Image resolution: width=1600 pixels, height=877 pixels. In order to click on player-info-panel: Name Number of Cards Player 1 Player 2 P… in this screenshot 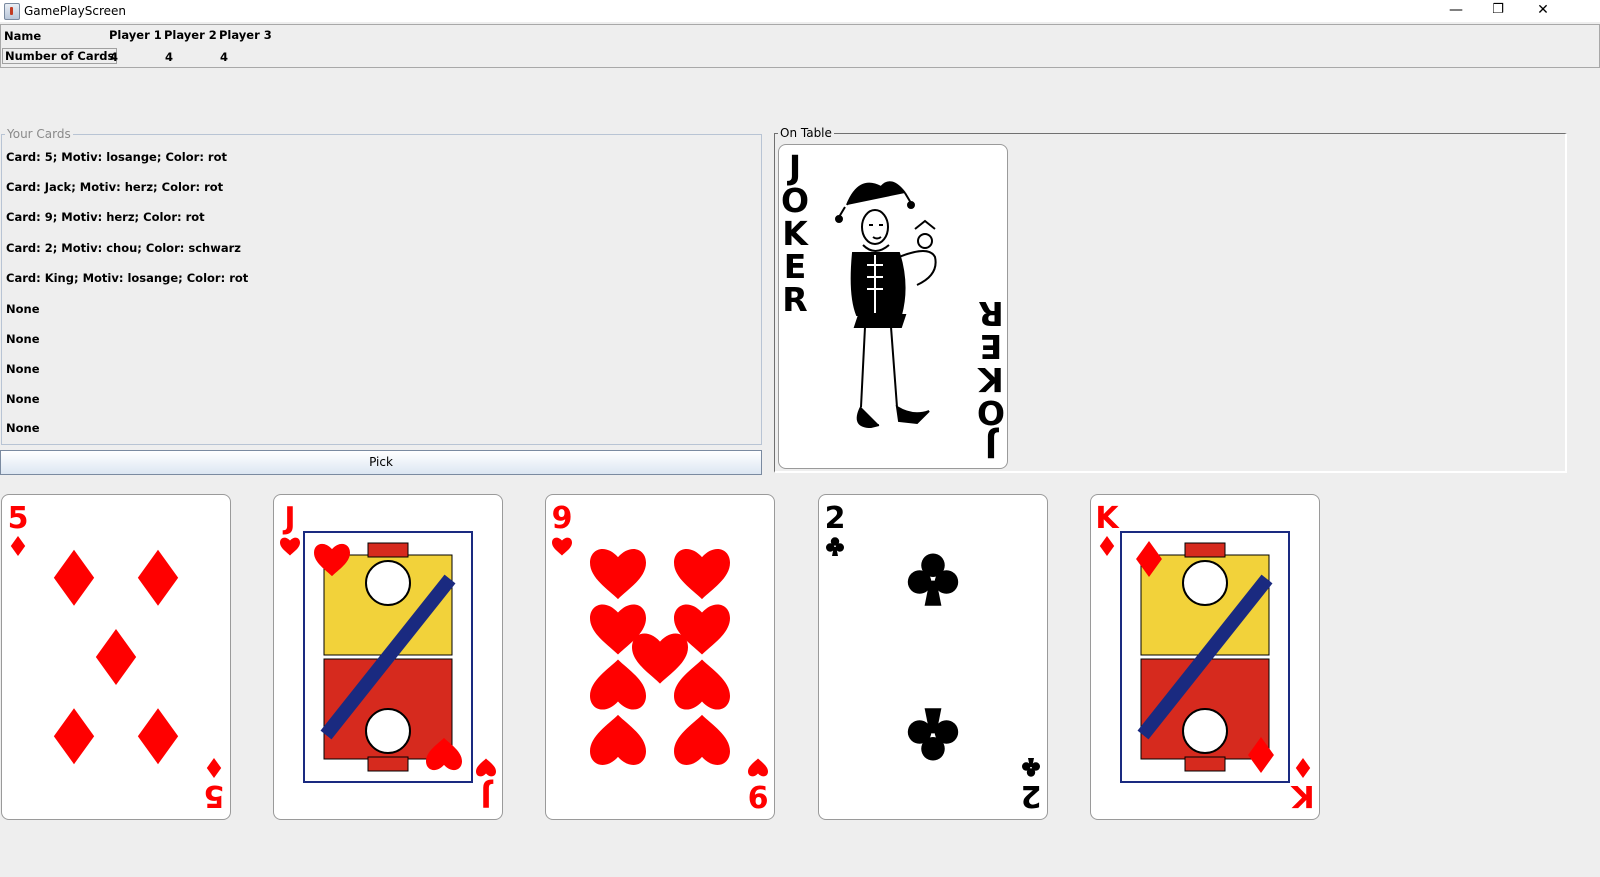, I will do `click(800, 46)`.